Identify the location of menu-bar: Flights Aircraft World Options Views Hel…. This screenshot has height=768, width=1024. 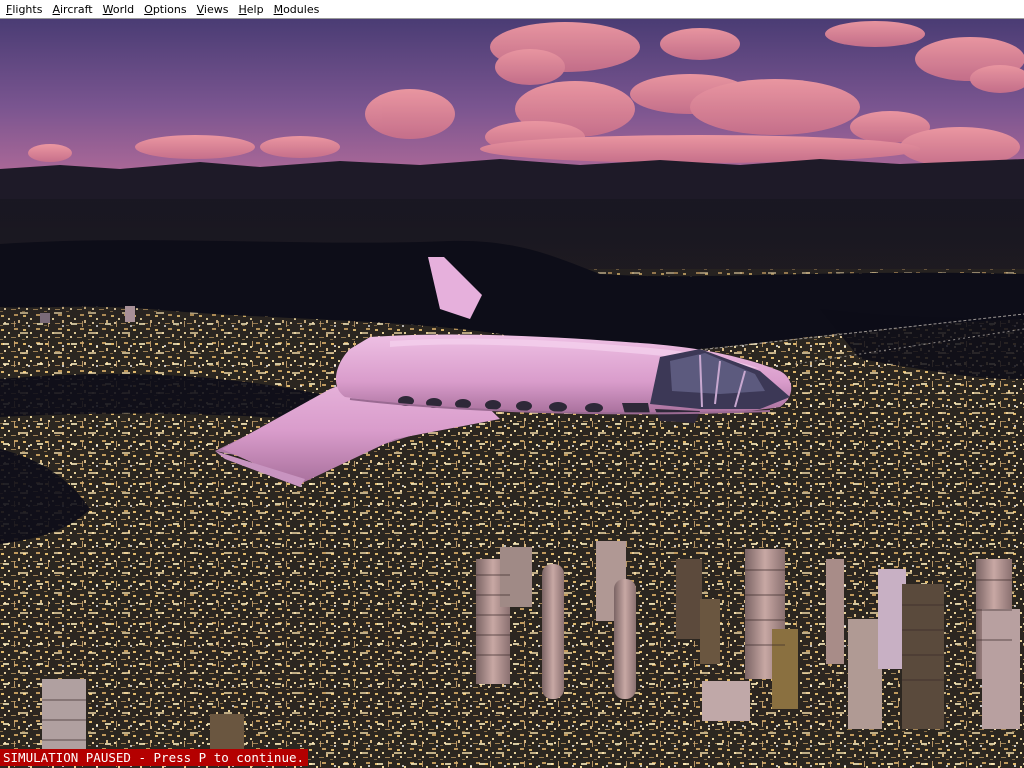
(512, 9).